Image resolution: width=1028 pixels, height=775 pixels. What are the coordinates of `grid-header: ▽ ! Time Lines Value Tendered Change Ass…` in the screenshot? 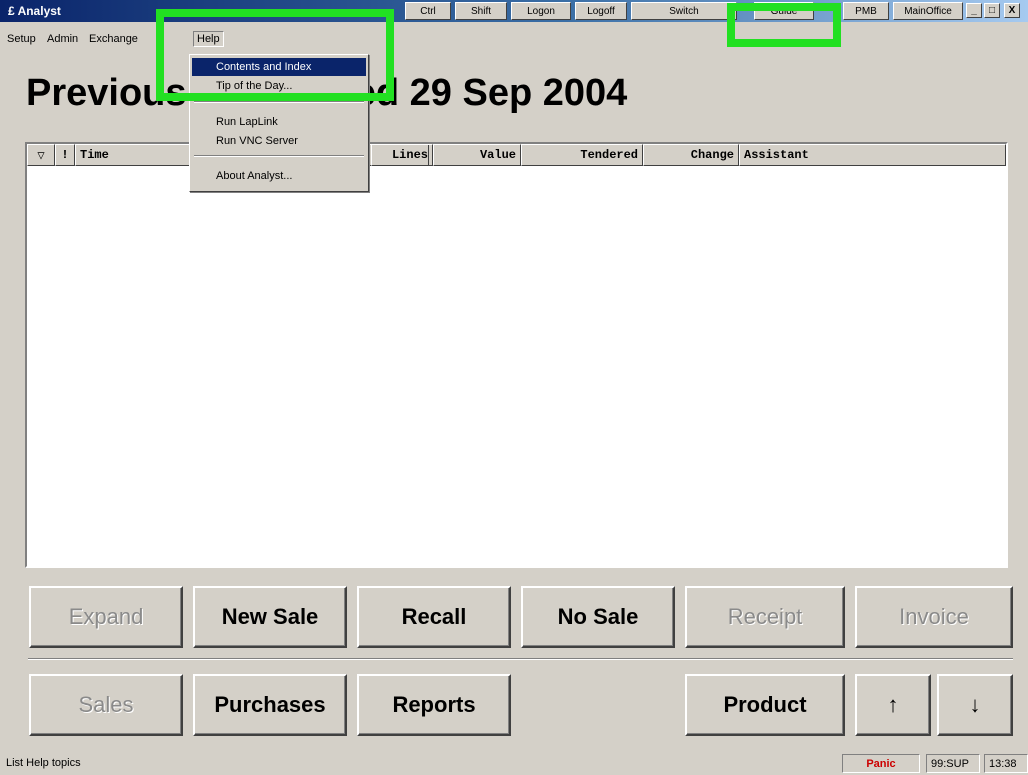 It's located at (516, 155).